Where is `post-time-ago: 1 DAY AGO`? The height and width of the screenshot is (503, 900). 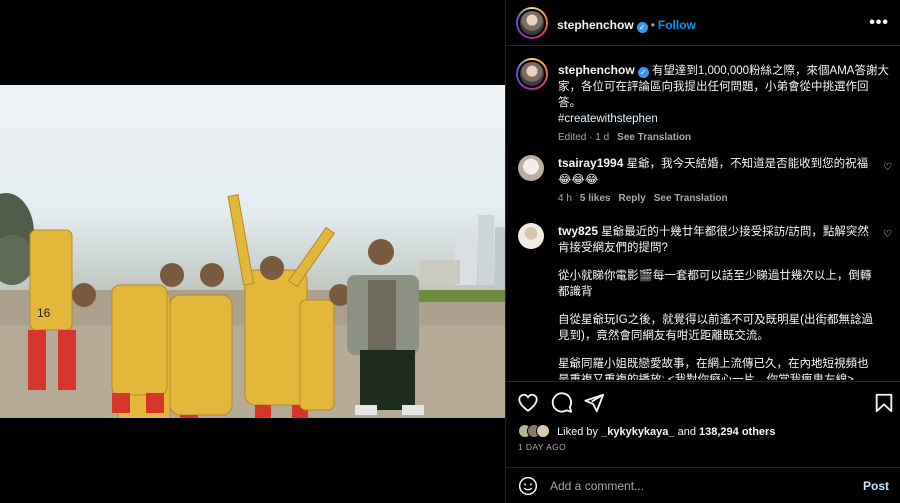
post-time-ago: 1 DAY AGO is located at coordinates (542, 447).